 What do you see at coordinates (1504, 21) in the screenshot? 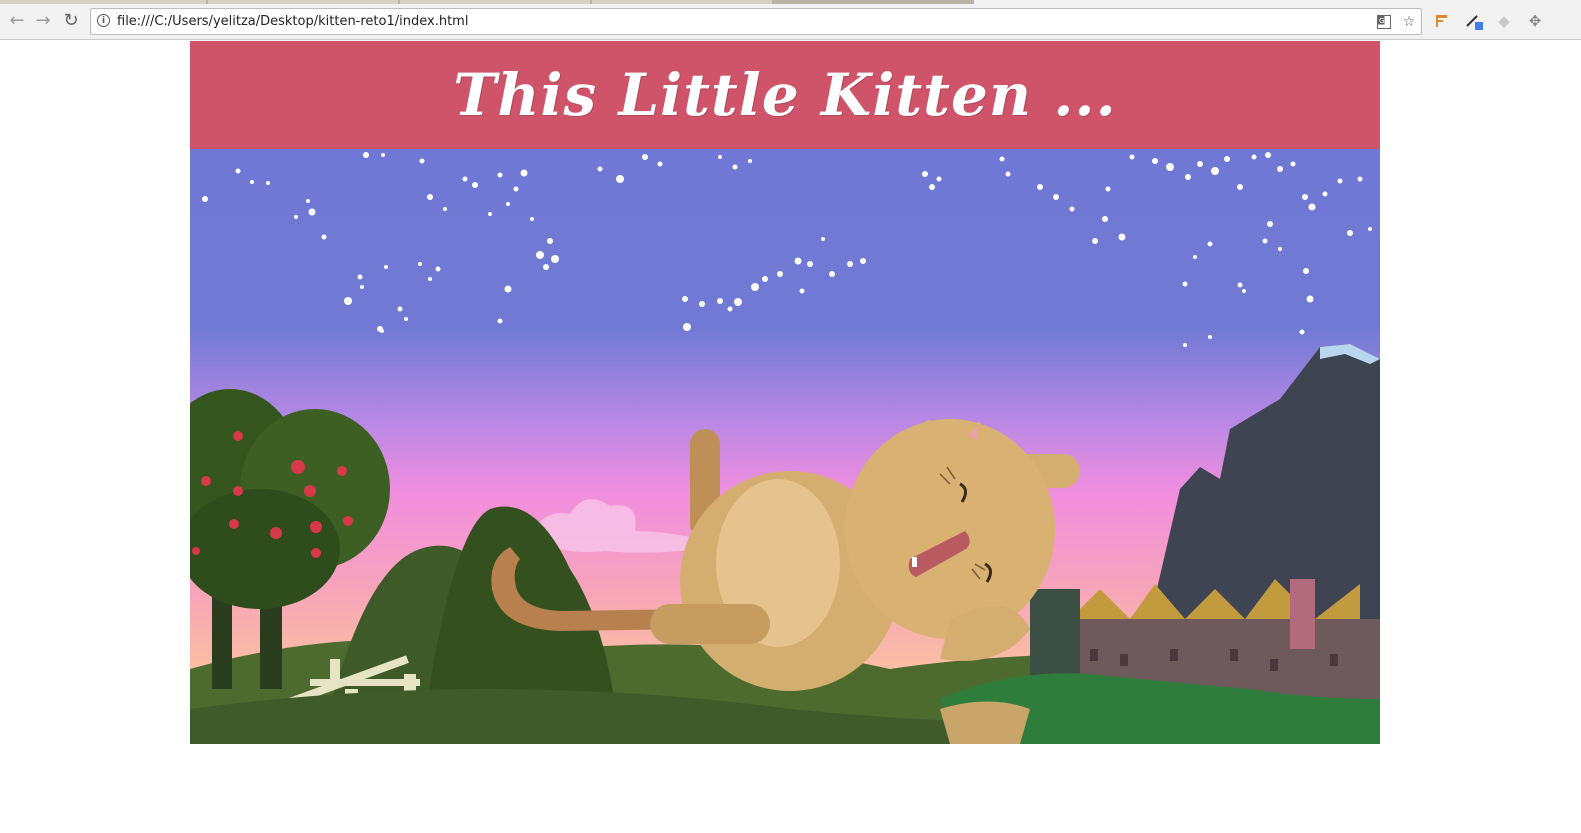
I see `extension-diamond-icon: ◆` at bounding box center [1504, 21].